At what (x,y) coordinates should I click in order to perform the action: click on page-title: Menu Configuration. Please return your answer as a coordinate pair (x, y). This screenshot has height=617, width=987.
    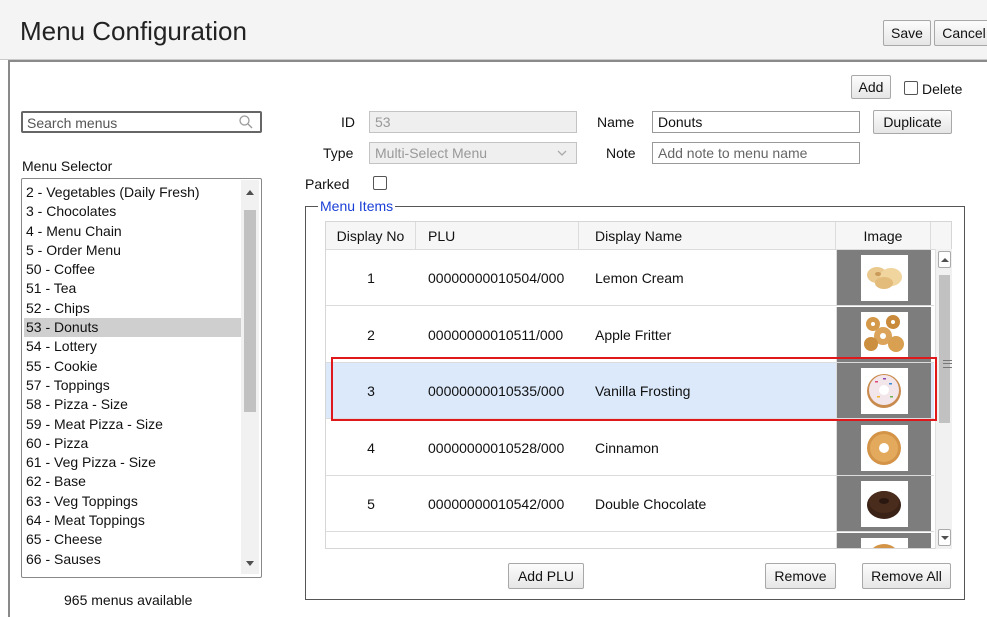
    Looking at the image, I should click on (133, 31).